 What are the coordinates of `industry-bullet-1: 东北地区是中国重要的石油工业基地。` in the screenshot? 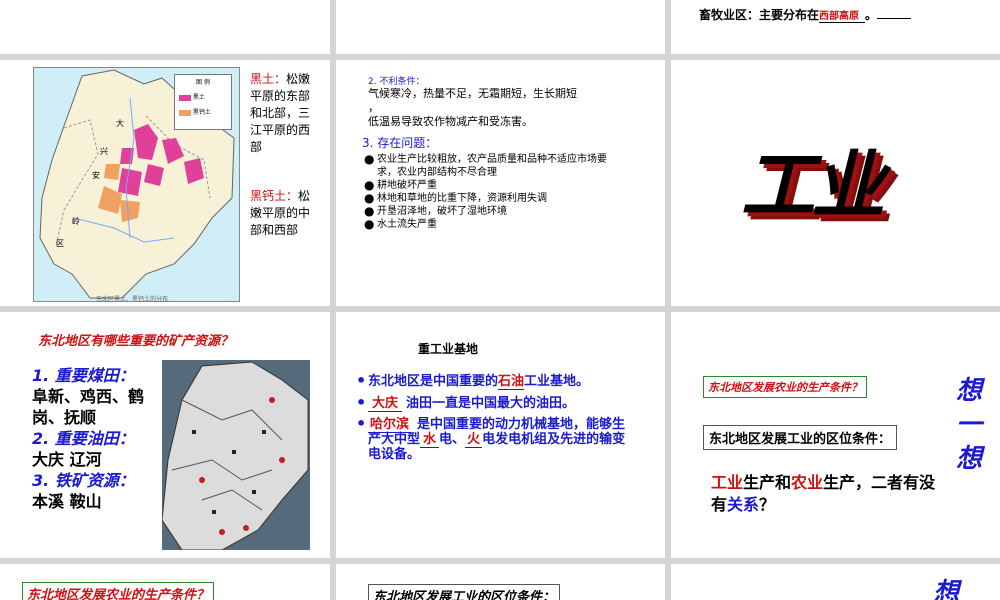 It's located at (493, 381).